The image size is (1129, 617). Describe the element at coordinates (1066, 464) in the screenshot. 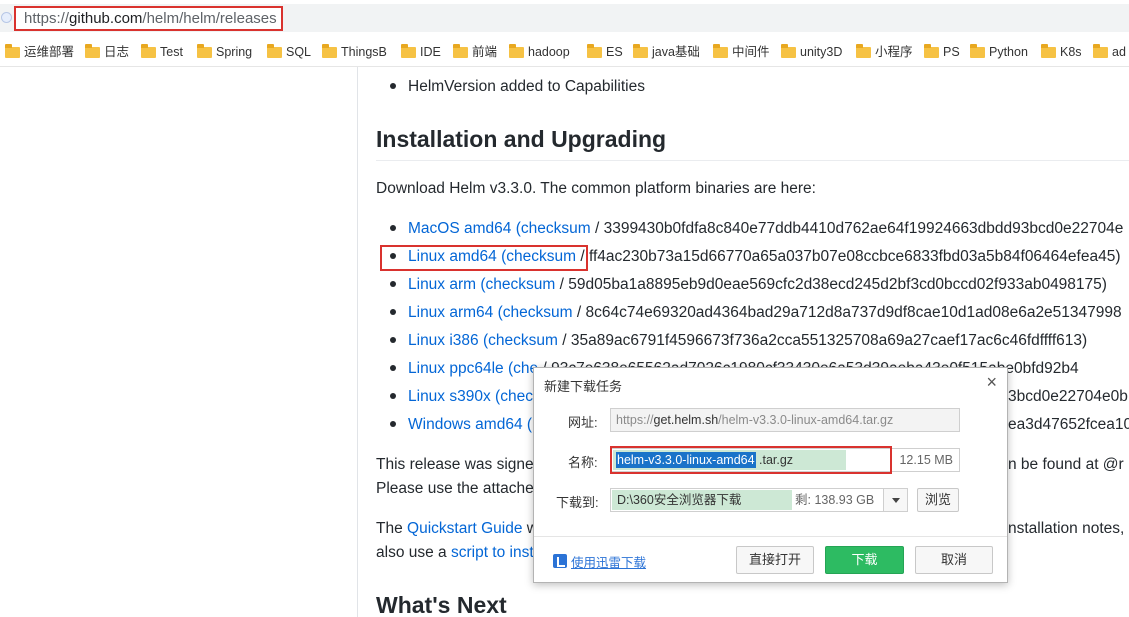

I see `signed-text-end: n be found at @r` at that location.